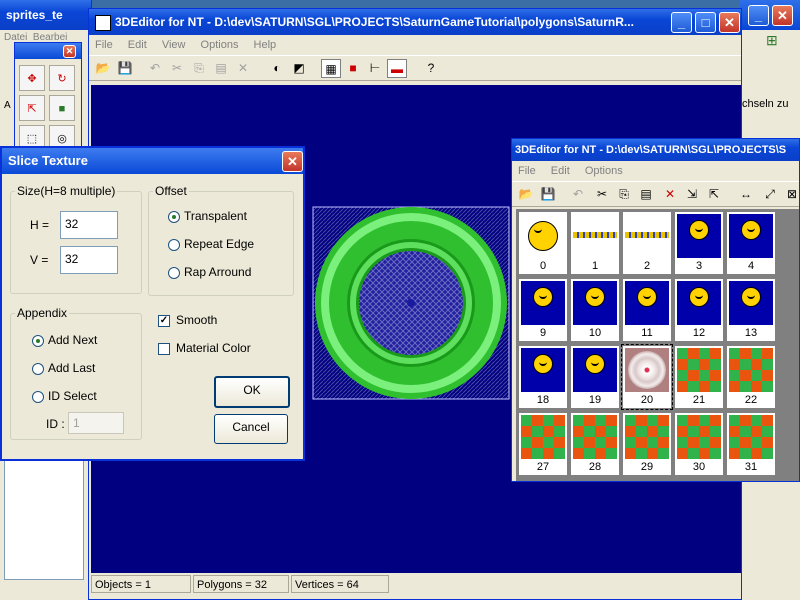 This screenshot has width=800, height=600. What do you see at coordinates (526, 194) in the screenshot?
I see `texture-open-icon: 📂` at bounding box center [526, 194].